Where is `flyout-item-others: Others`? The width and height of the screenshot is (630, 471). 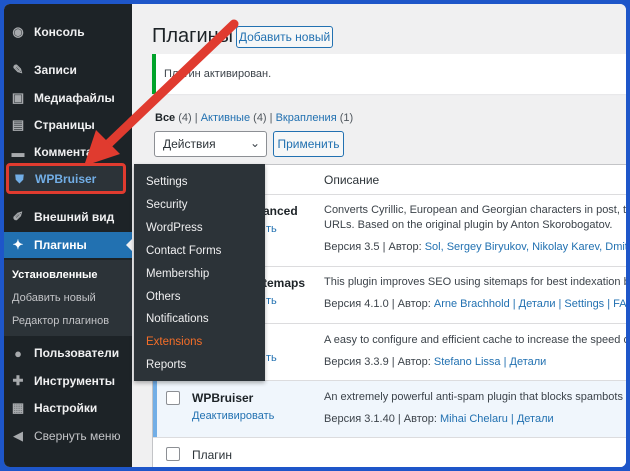 flyout-item-others: Others is located at coordinates (163, 297).